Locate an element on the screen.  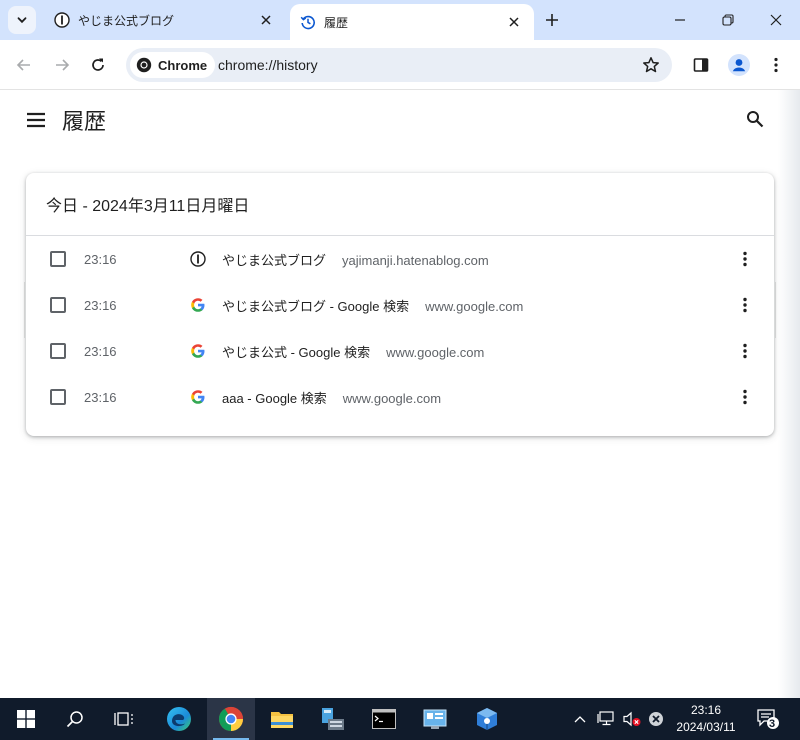
history-entry: 23:16 やじま公式ブログ yajimanji.hatenablog.com is located at coordinates (400, 259).